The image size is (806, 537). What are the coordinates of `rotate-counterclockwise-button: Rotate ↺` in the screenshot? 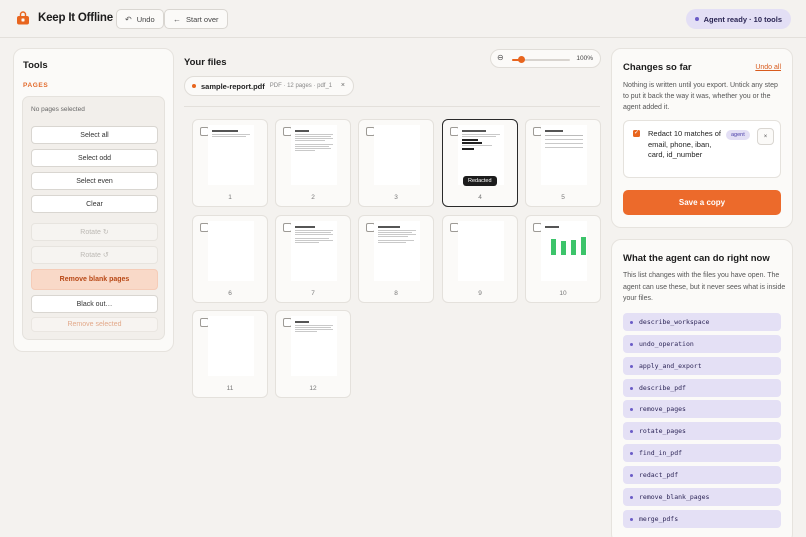 It's located at (94, 255).